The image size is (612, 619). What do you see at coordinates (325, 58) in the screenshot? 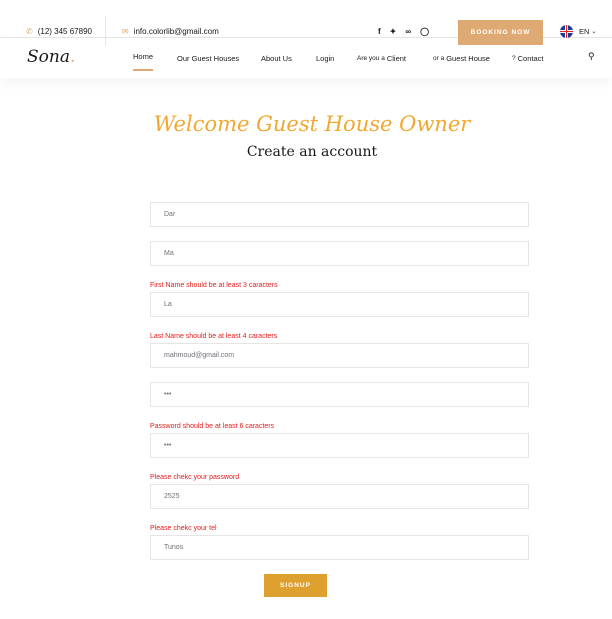
I see `nav-login: Login` at bounding box center [325, 58].